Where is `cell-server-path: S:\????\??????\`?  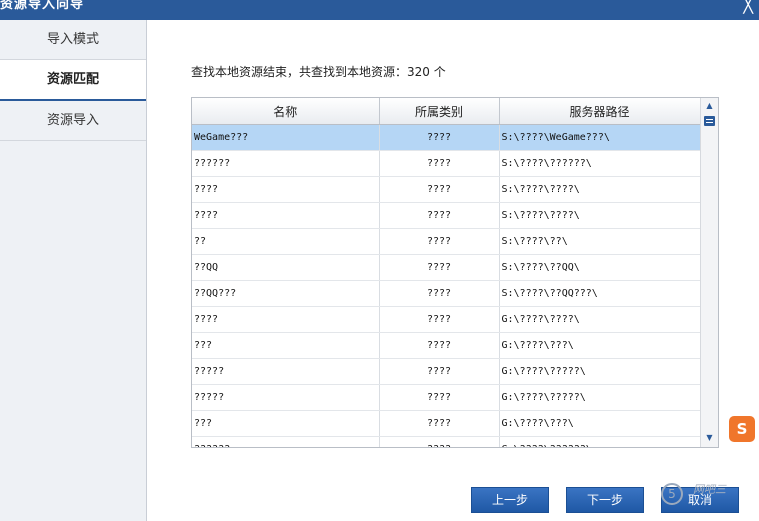
cell-server-path: S:\????\??????\ is located at coordinates (600, 163).